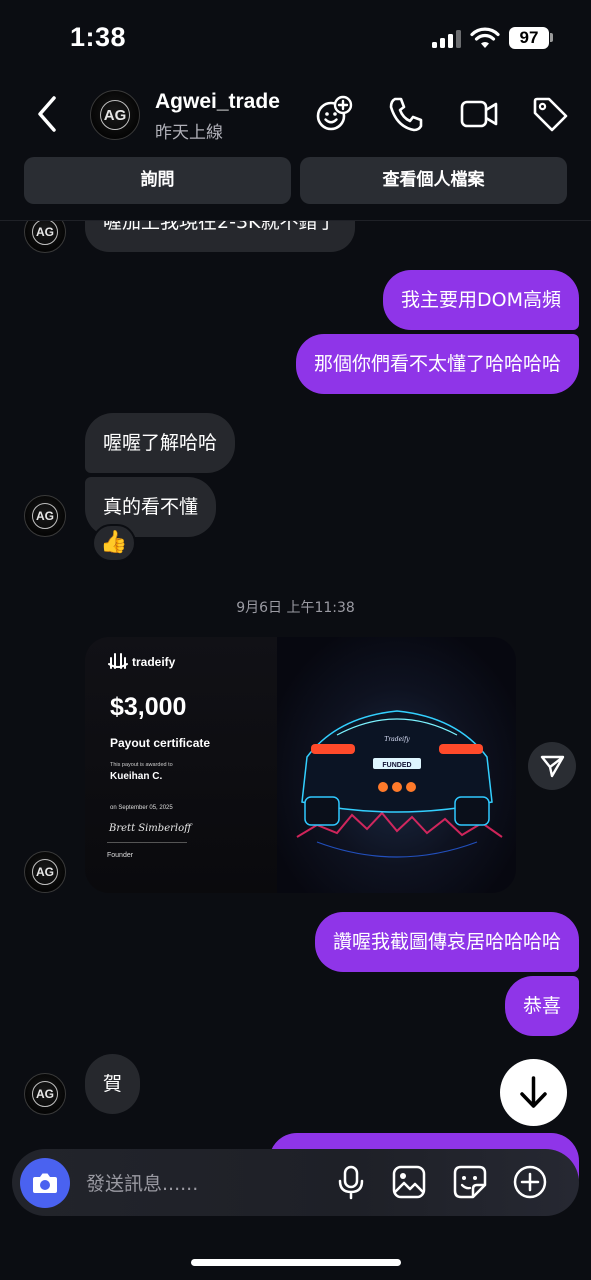 This screenshot has height=1280, width=591. I want to click on contact-avatar: AG, so click(115, 115).